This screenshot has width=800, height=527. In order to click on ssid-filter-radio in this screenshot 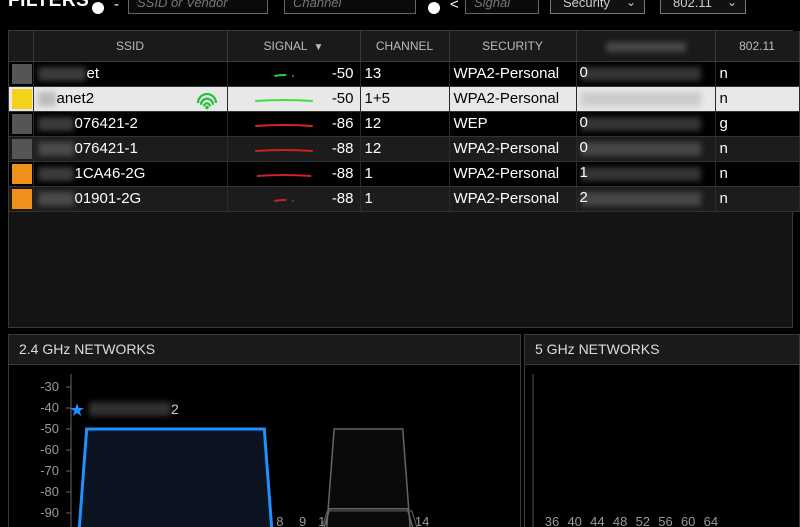, I will do `click(98, 8)`.